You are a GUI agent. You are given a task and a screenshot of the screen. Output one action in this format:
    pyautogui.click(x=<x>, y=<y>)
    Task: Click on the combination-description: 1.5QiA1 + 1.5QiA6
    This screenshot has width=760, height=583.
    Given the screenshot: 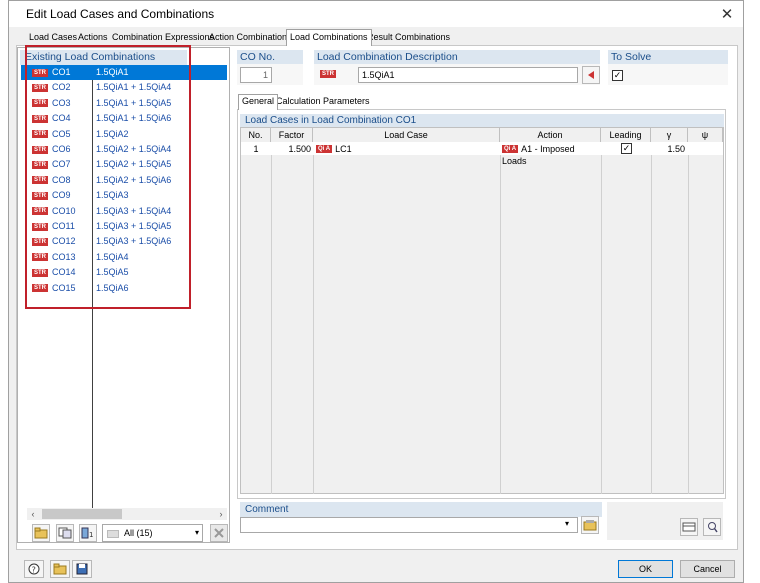 What is the action you would take?
    pyautogui.click(x=134, y=118)
    